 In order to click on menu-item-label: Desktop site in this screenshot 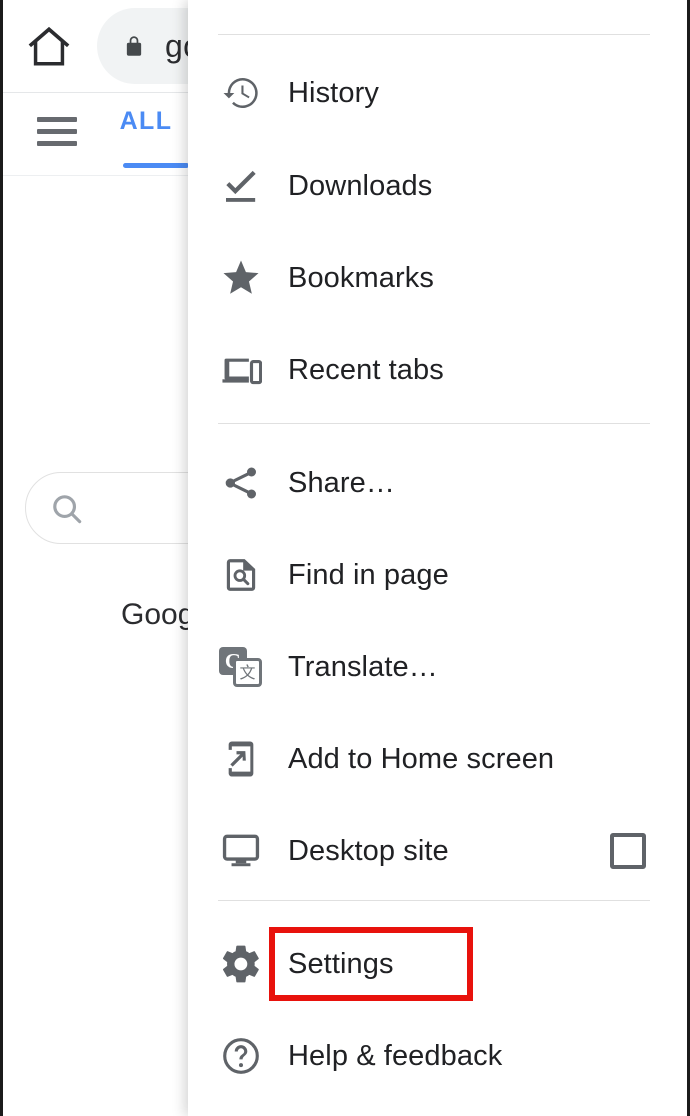, I will do `click(368, 850)`.